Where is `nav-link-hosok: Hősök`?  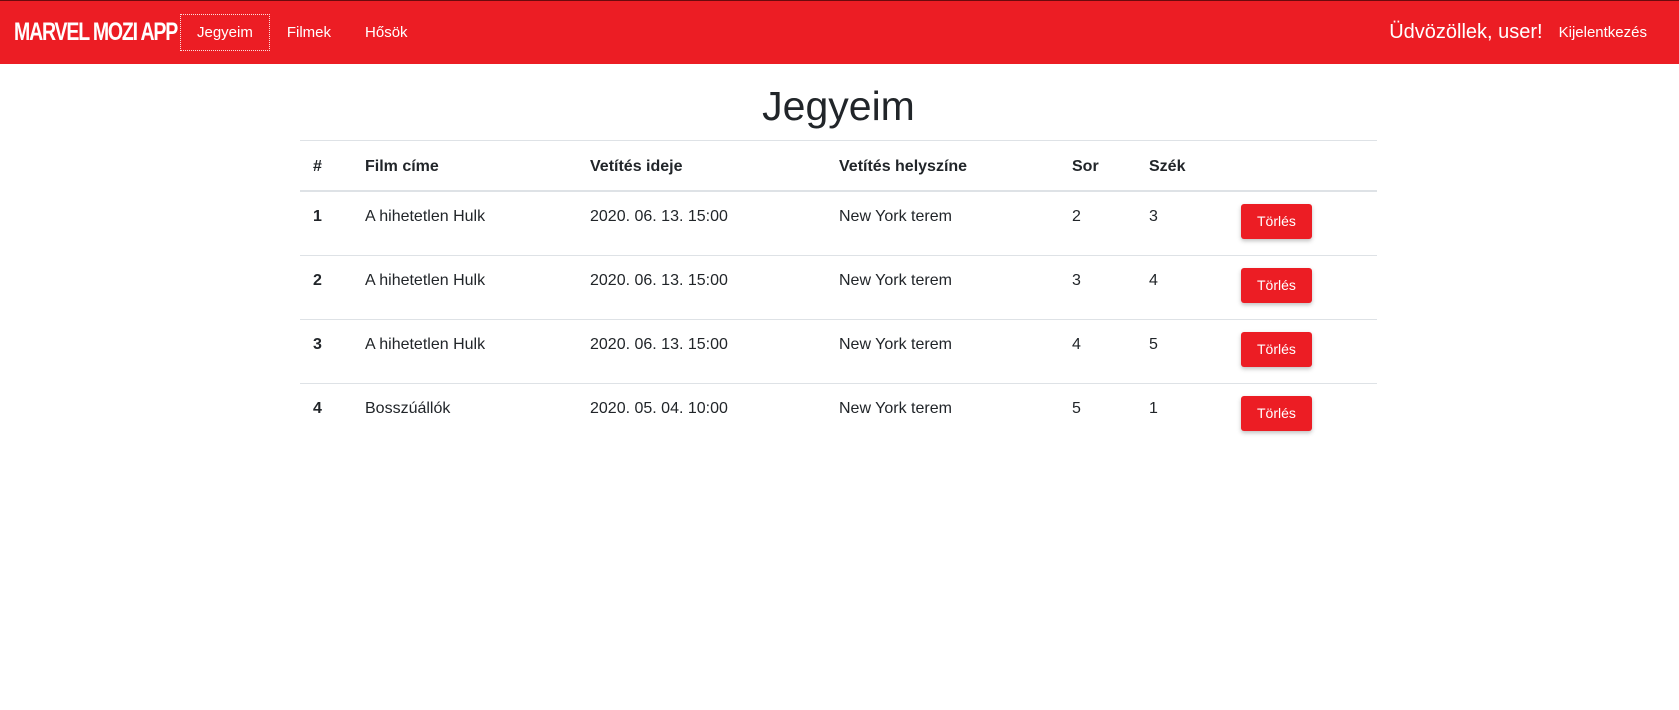
nav-link-hosok: Hősök is located at coordinates (386, 32).